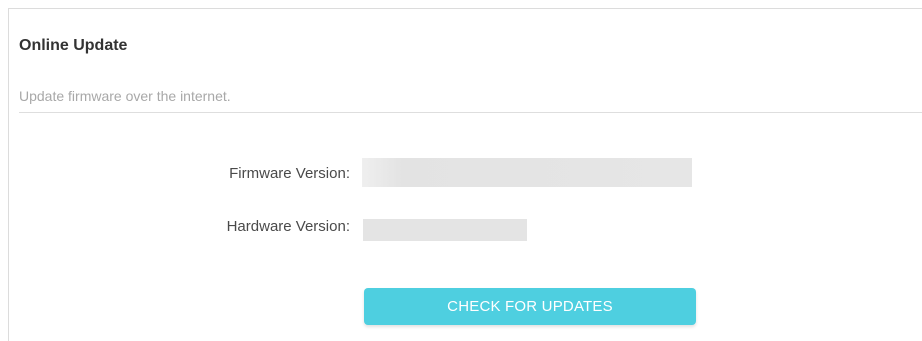  What do you see at coordinates (470, 112) in the screenshot?
I see `section-divider` at bounding box center [470, 112].